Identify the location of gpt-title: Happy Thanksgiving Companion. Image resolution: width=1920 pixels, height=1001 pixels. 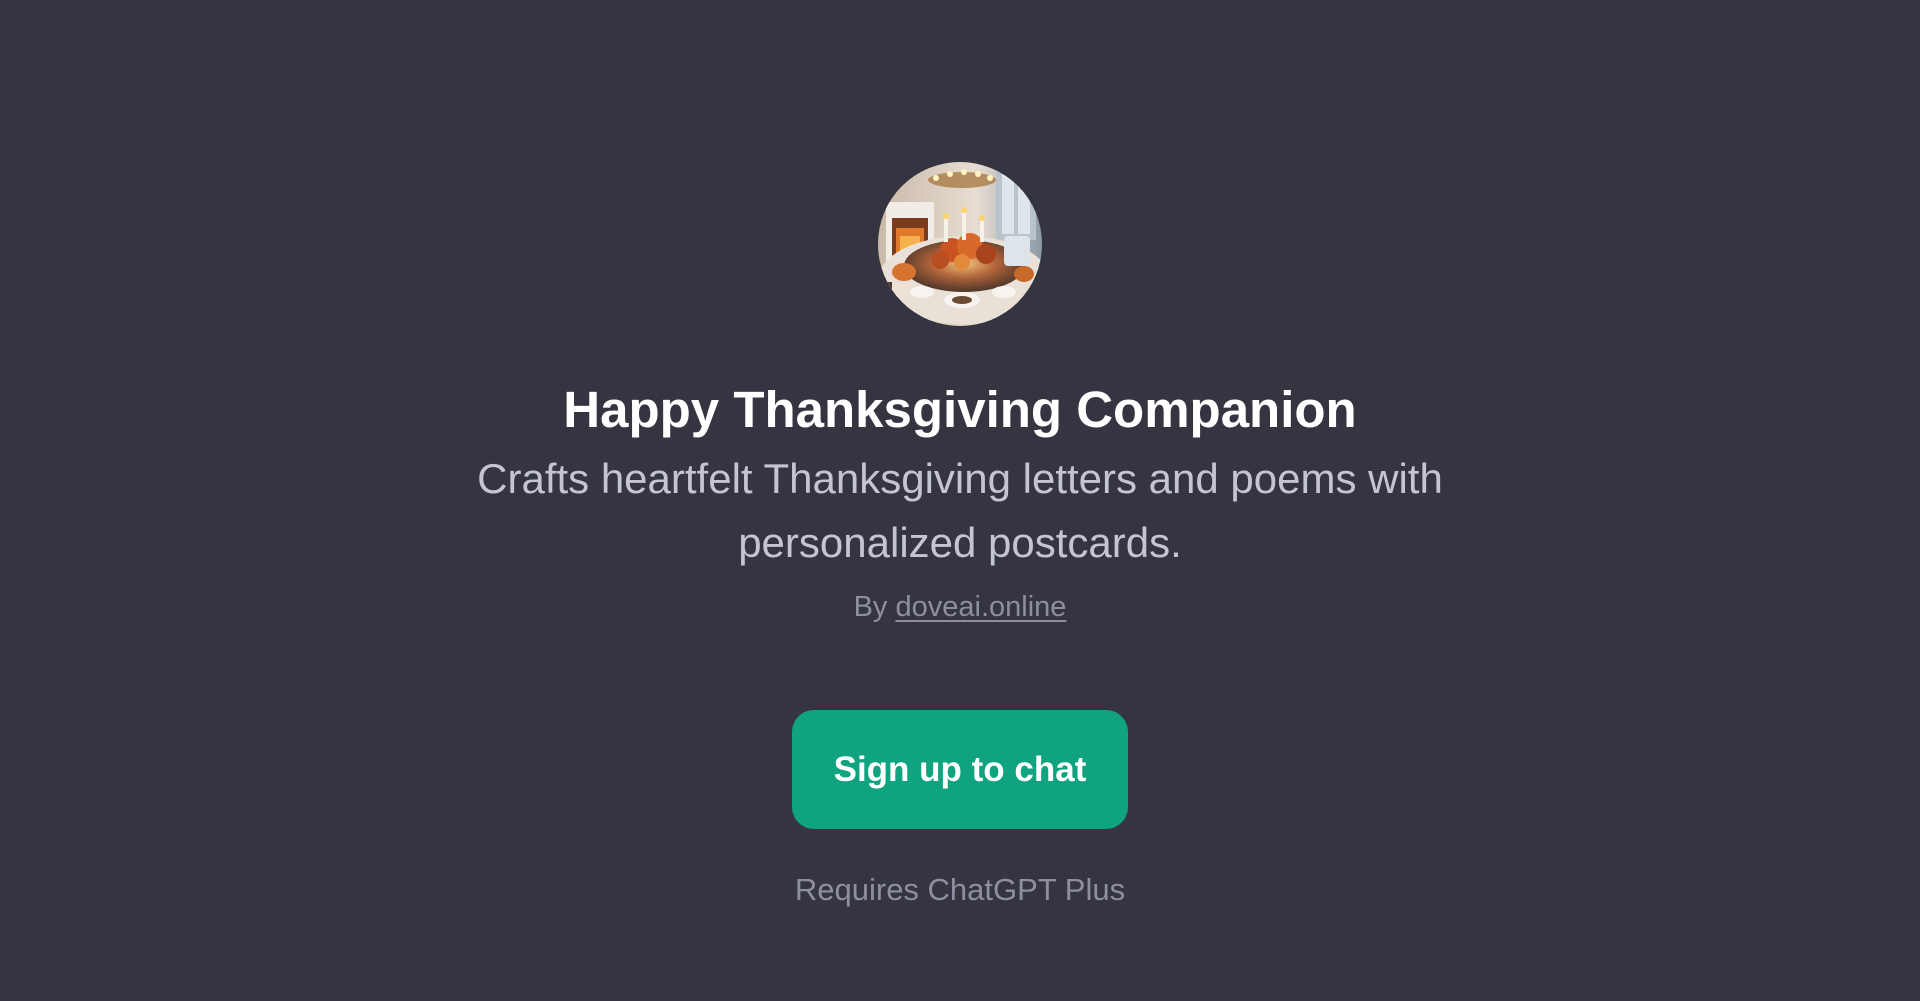
(960, 409).